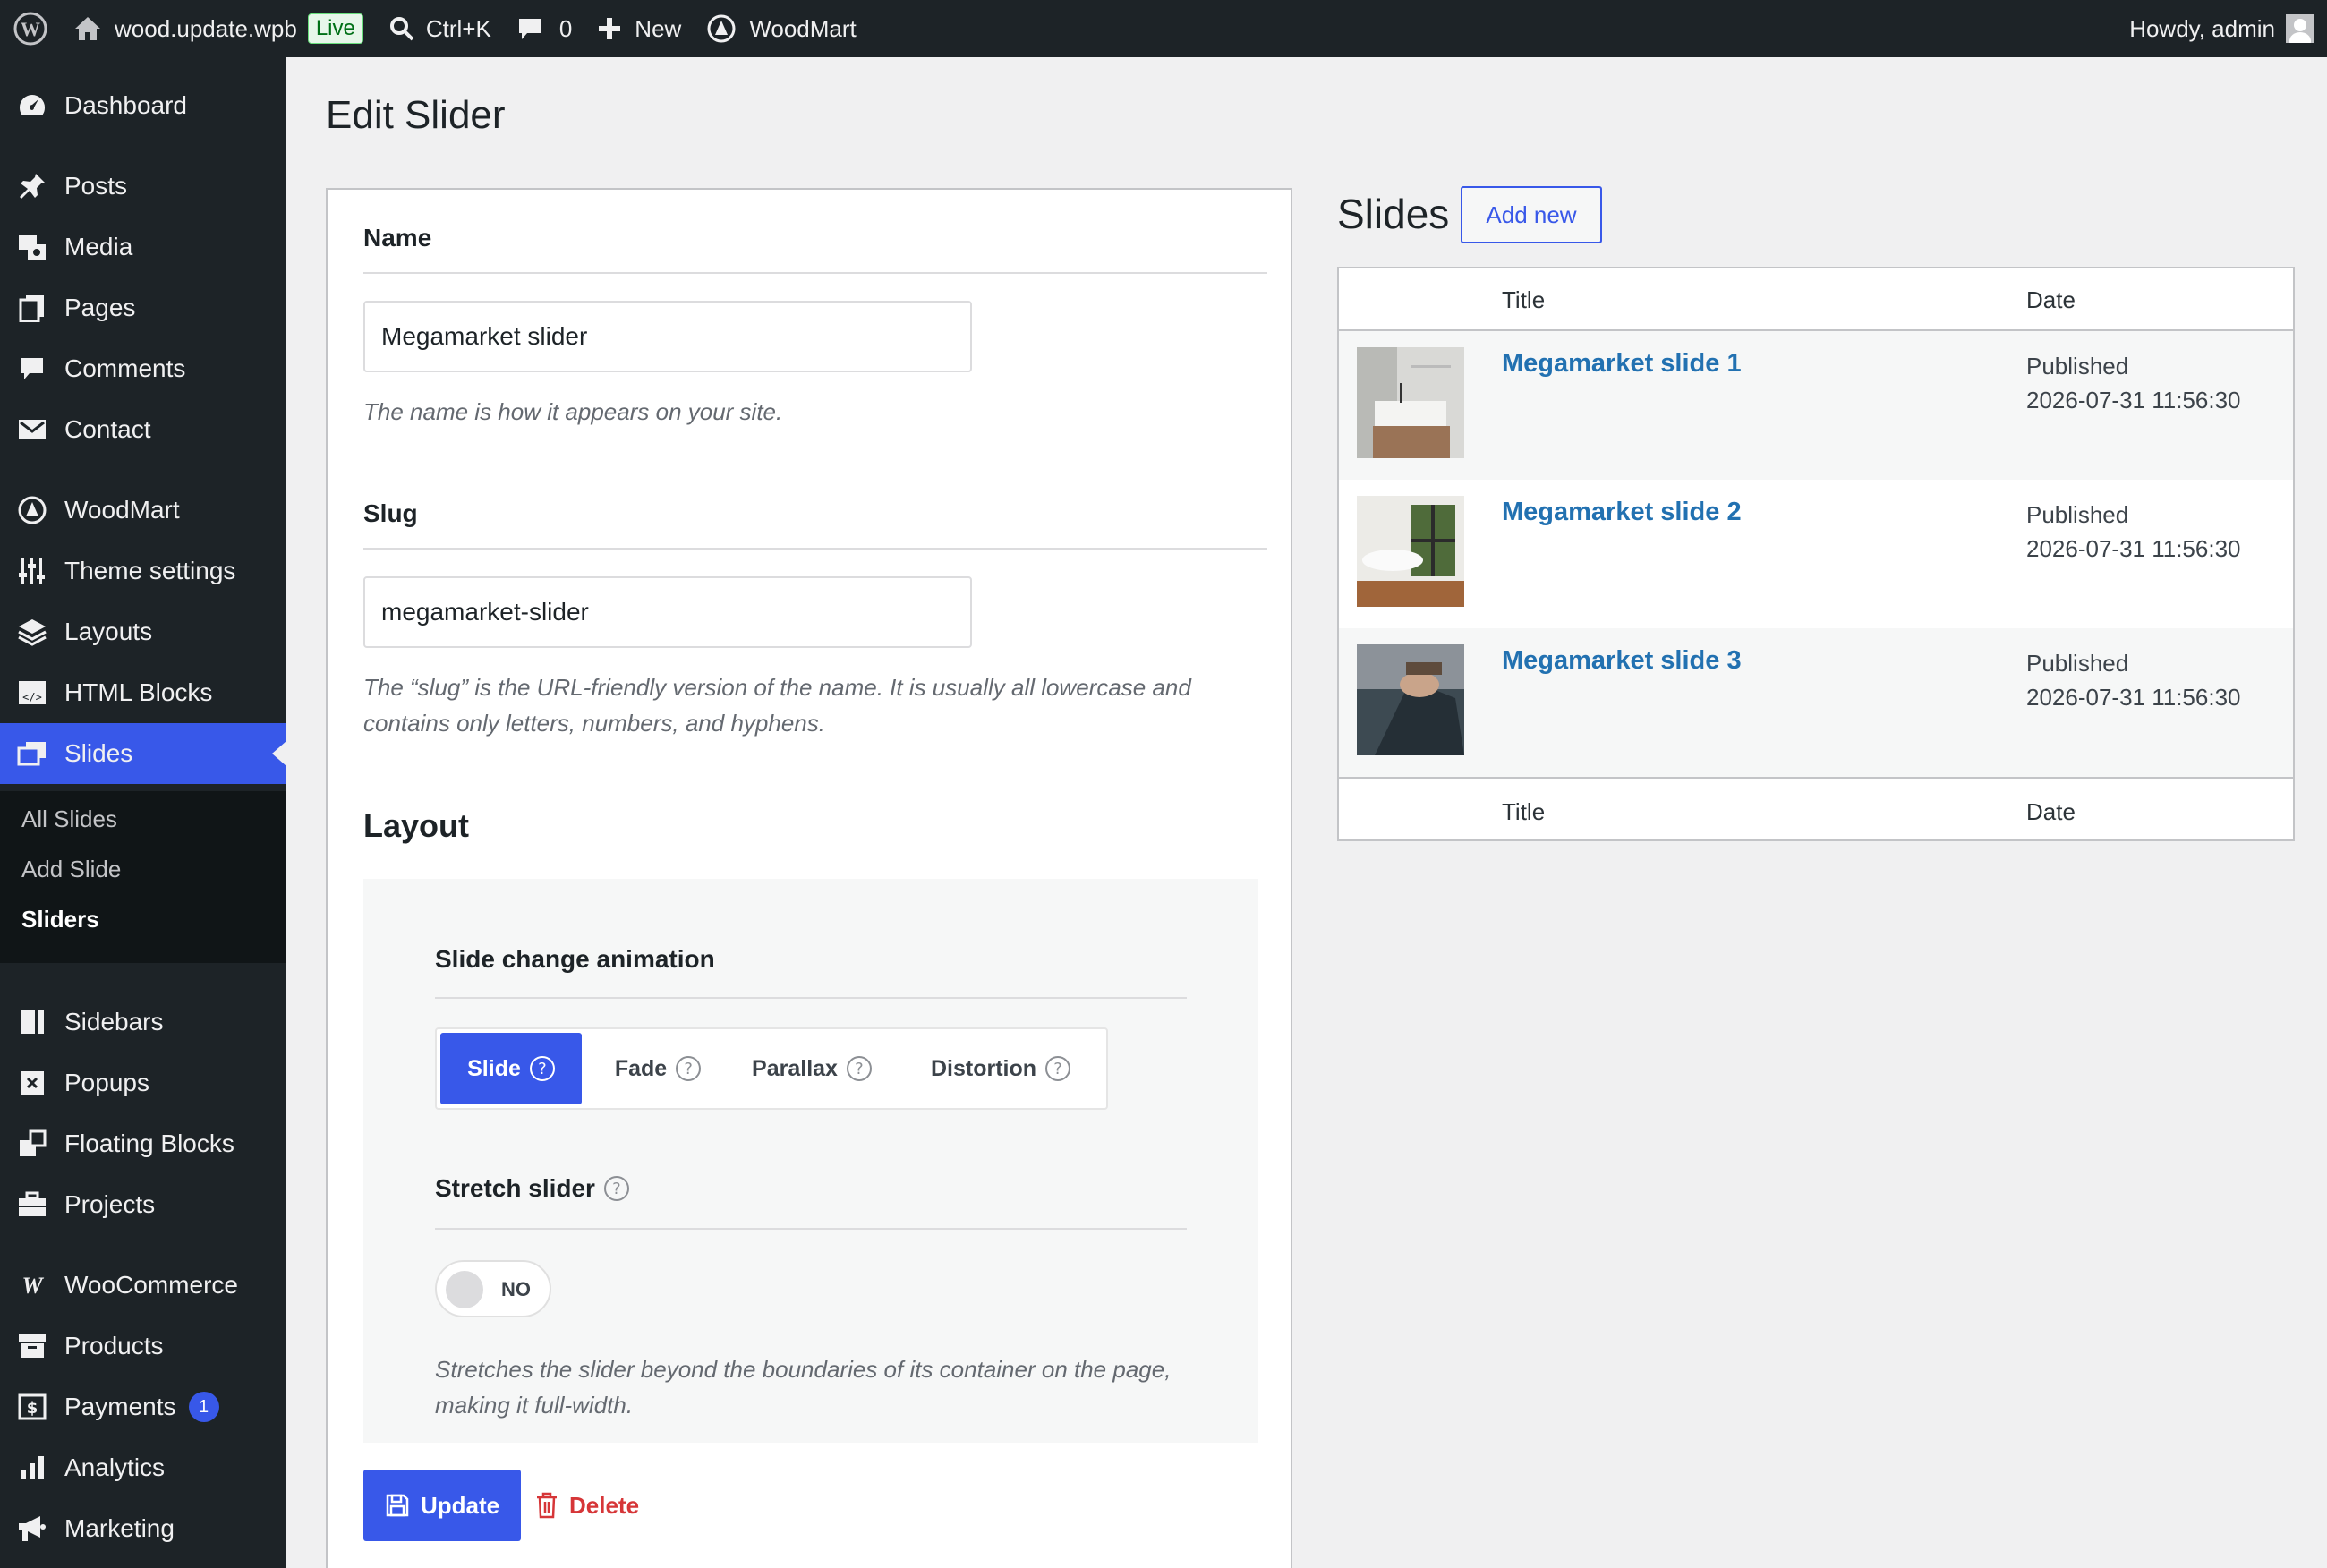  What do you see at coordinates (125, 105) in the screenshot?
I see `sidebar-item-label: Dashboard` at bounding box center [125, 105].